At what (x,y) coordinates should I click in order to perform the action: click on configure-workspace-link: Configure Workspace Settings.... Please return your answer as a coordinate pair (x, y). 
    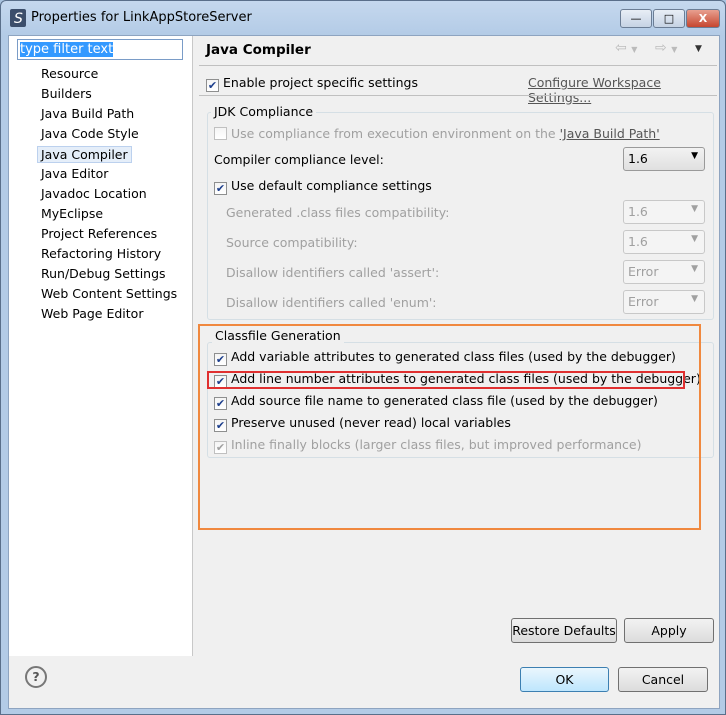
    Looking at the image, I should click on (623, 90).